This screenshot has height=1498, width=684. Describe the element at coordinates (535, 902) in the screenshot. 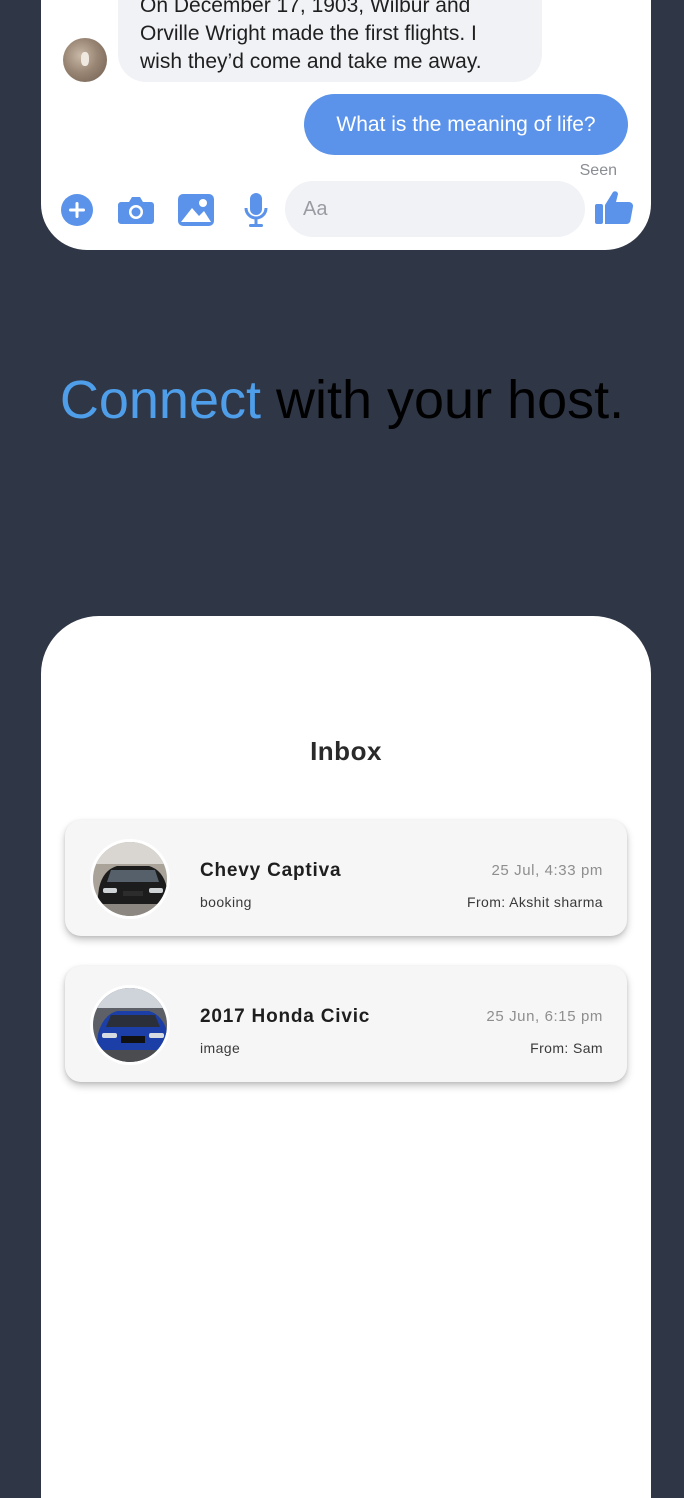

I see `thread-sender: From: Akshit sharma` at that location.